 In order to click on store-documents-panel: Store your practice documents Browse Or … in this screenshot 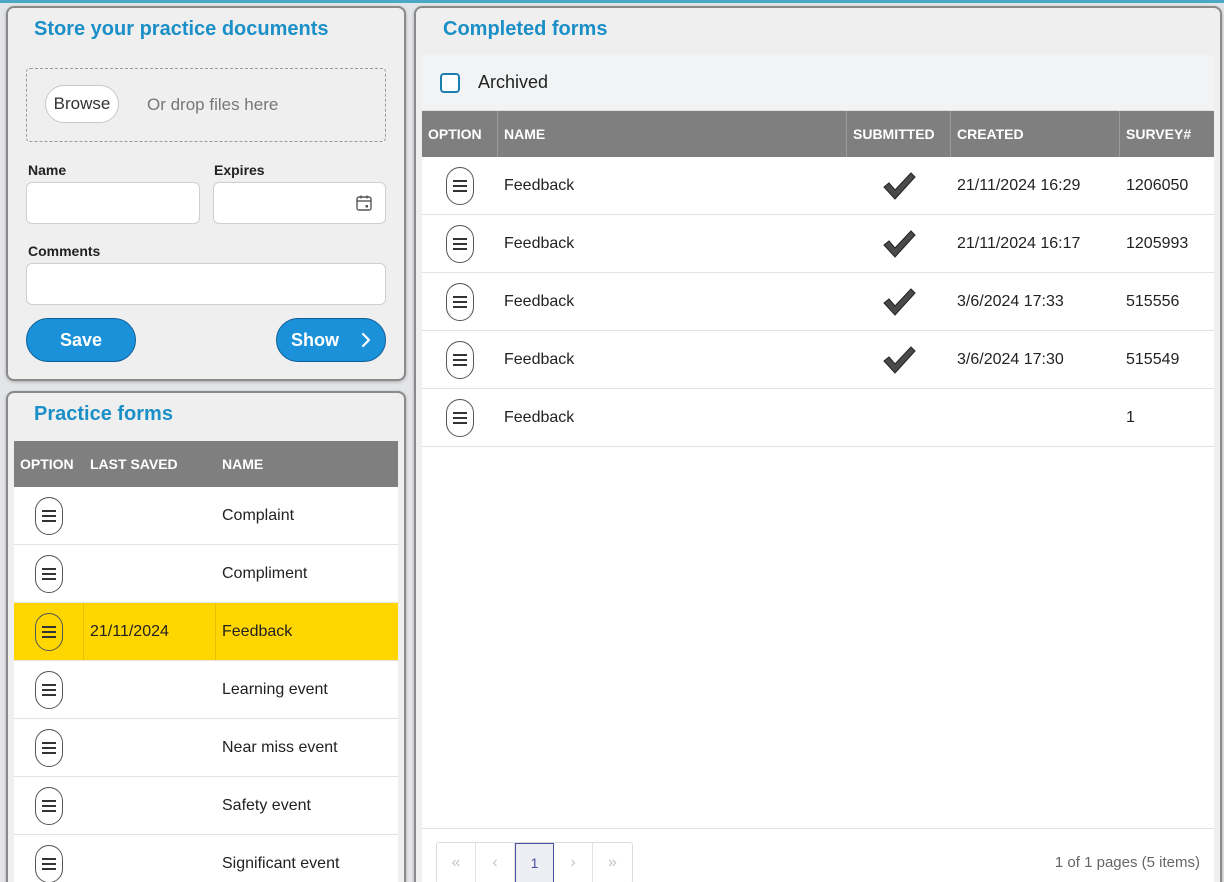, I will do `click(206, 193)`.